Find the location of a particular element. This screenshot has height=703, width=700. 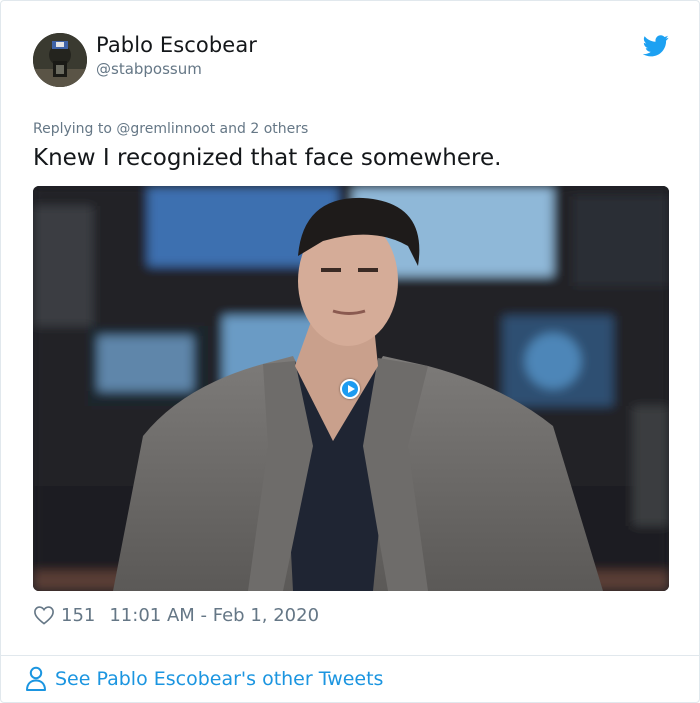

display-name: Pablo Escobear is located at coordinates (176, 45).